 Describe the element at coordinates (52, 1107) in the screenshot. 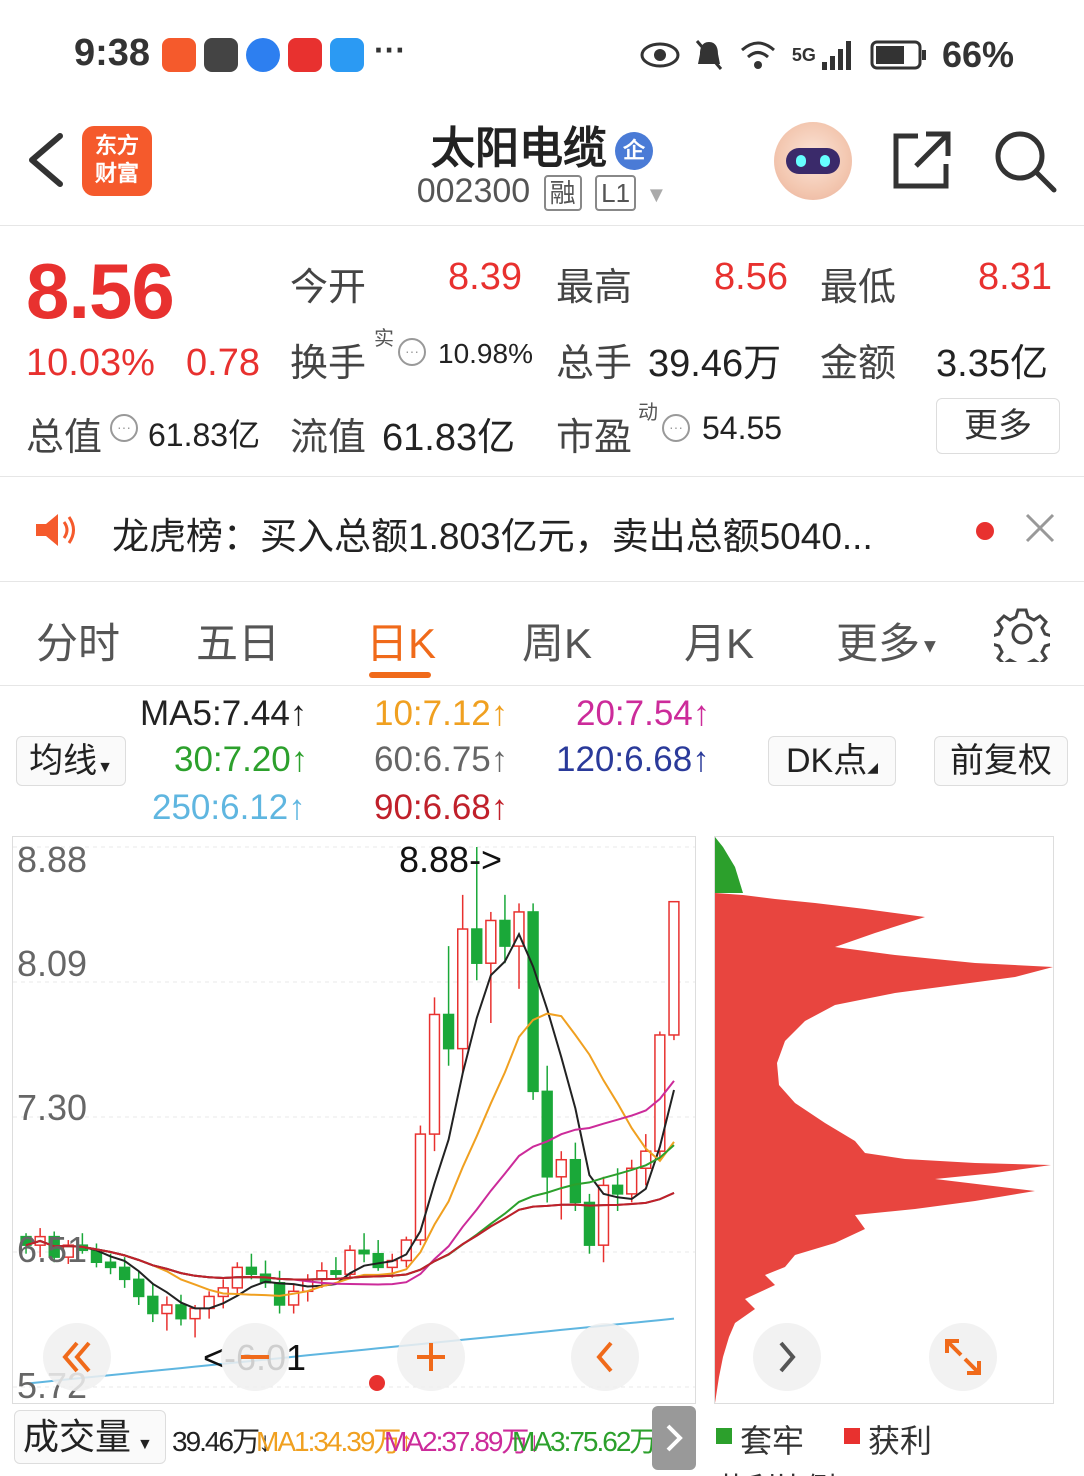

I see `y-tick-label: 7.30` at that location.